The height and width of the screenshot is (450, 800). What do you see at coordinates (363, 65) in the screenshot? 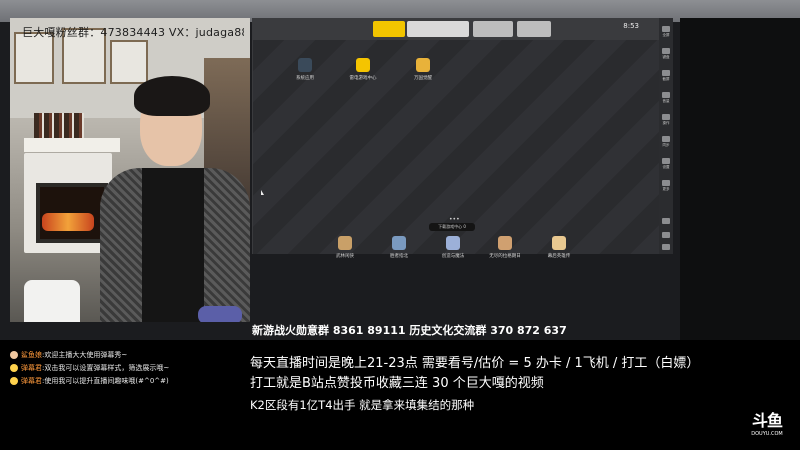
I see `gamepad-icon` at bounding box center [363, 65].